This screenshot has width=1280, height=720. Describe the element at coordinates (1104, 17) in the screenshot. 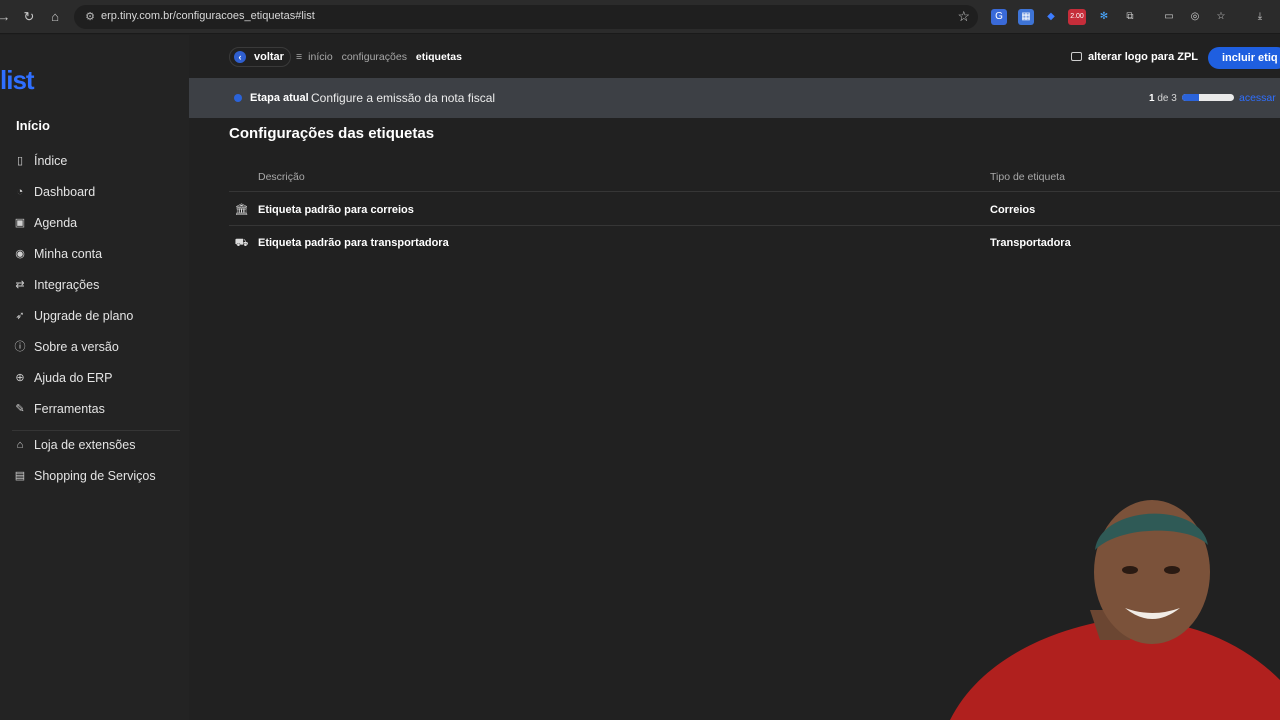

I see `react-extension-icon: ✻` at that location.